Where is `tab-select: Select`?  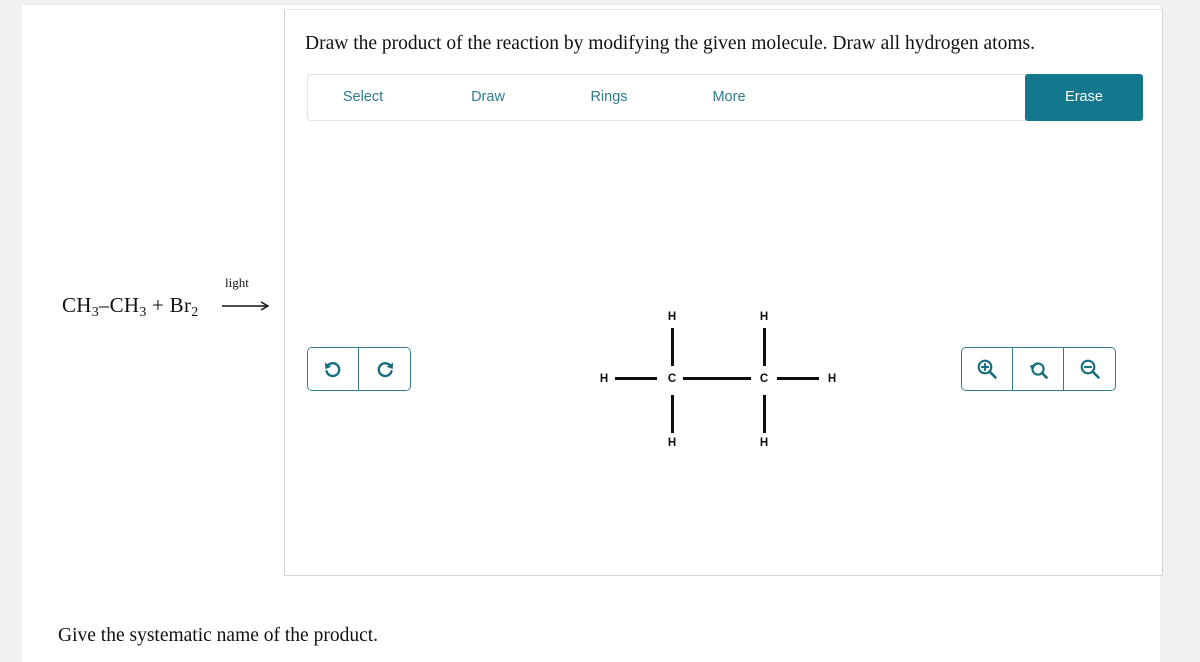
tab-select: Select is located at coordinates (363, 97).